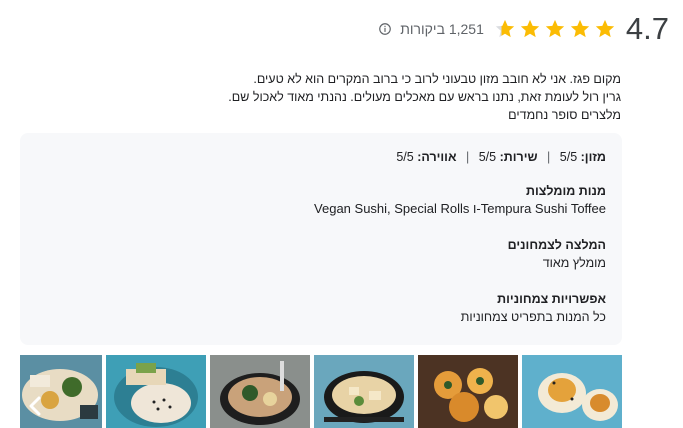  Describe the element at coordinates (564, 115) in the screenshot. I see `review-line: מלצרים סופר נחמדים` at that location.